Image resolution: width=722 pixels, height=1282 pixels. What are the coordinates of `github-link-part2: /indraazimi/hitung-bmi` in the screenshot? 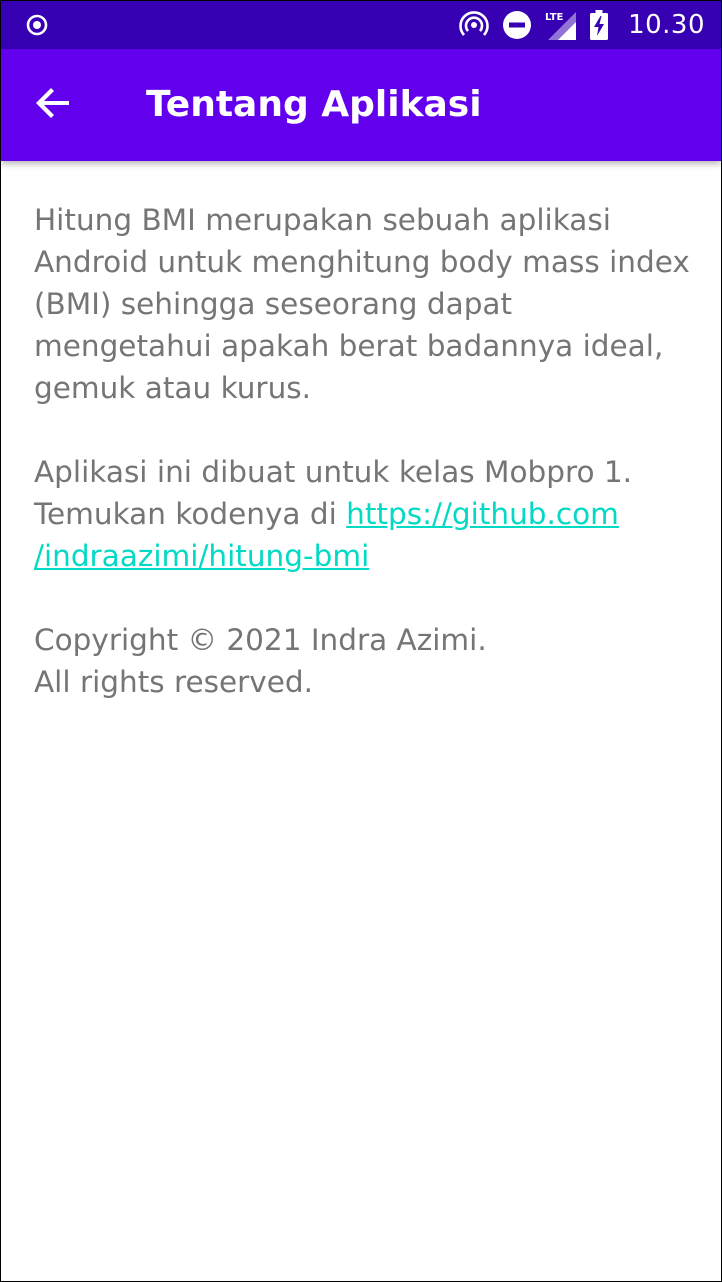 It's located at (202, 556).